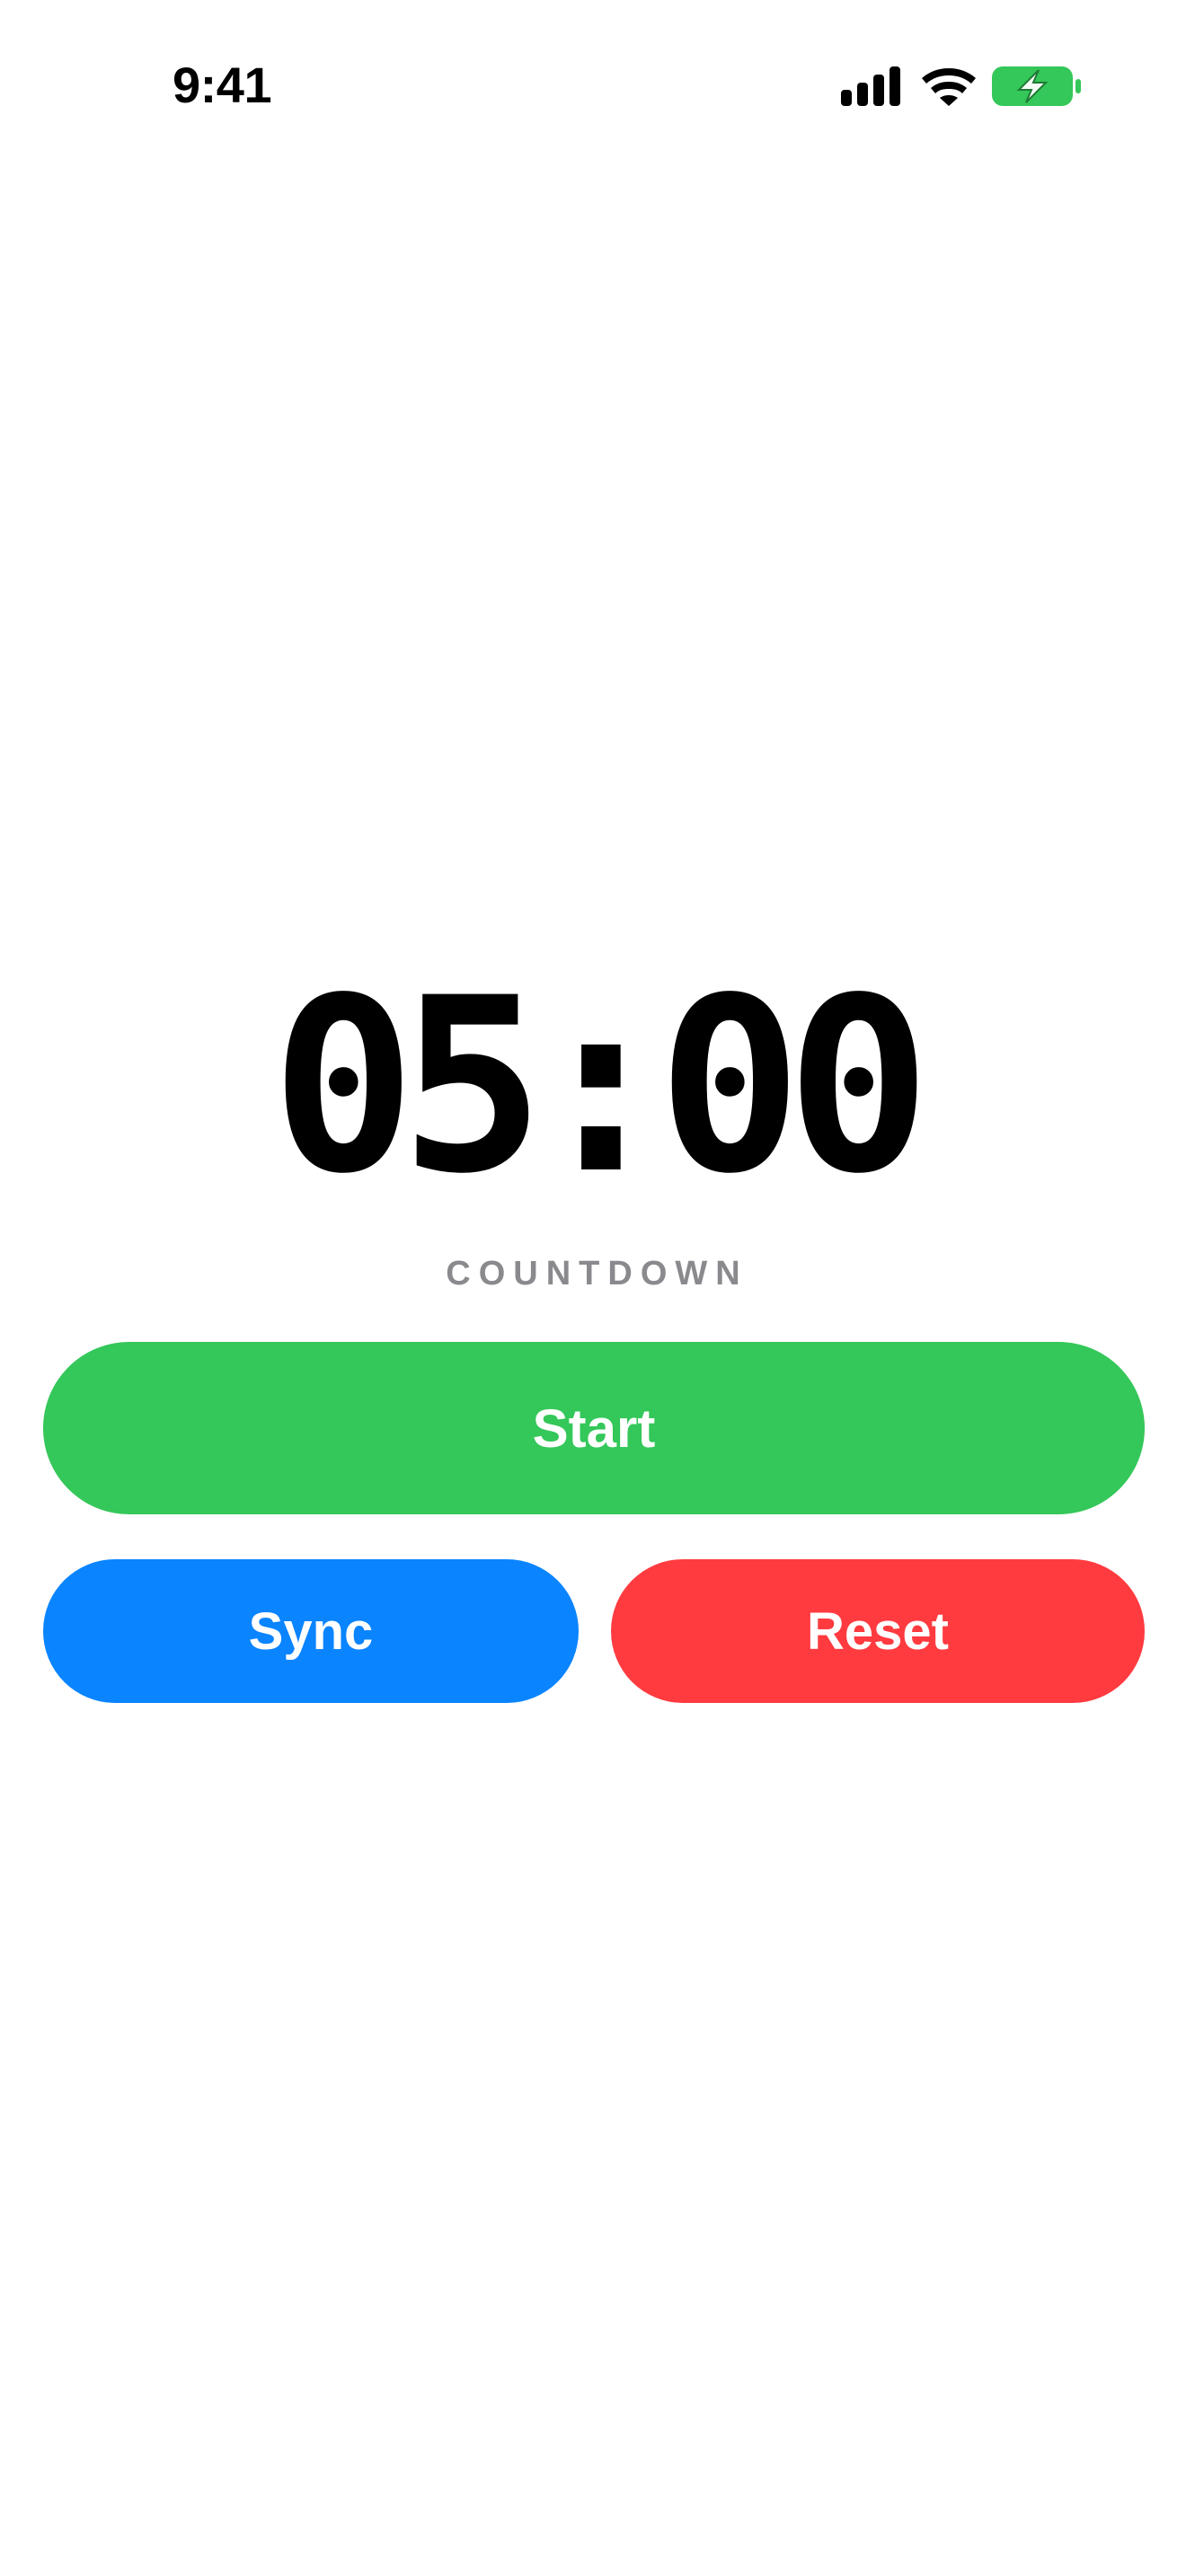  Describe the element at coordinates (222, 85) in the screenshot. I see `status-time: 9:41` at that location.